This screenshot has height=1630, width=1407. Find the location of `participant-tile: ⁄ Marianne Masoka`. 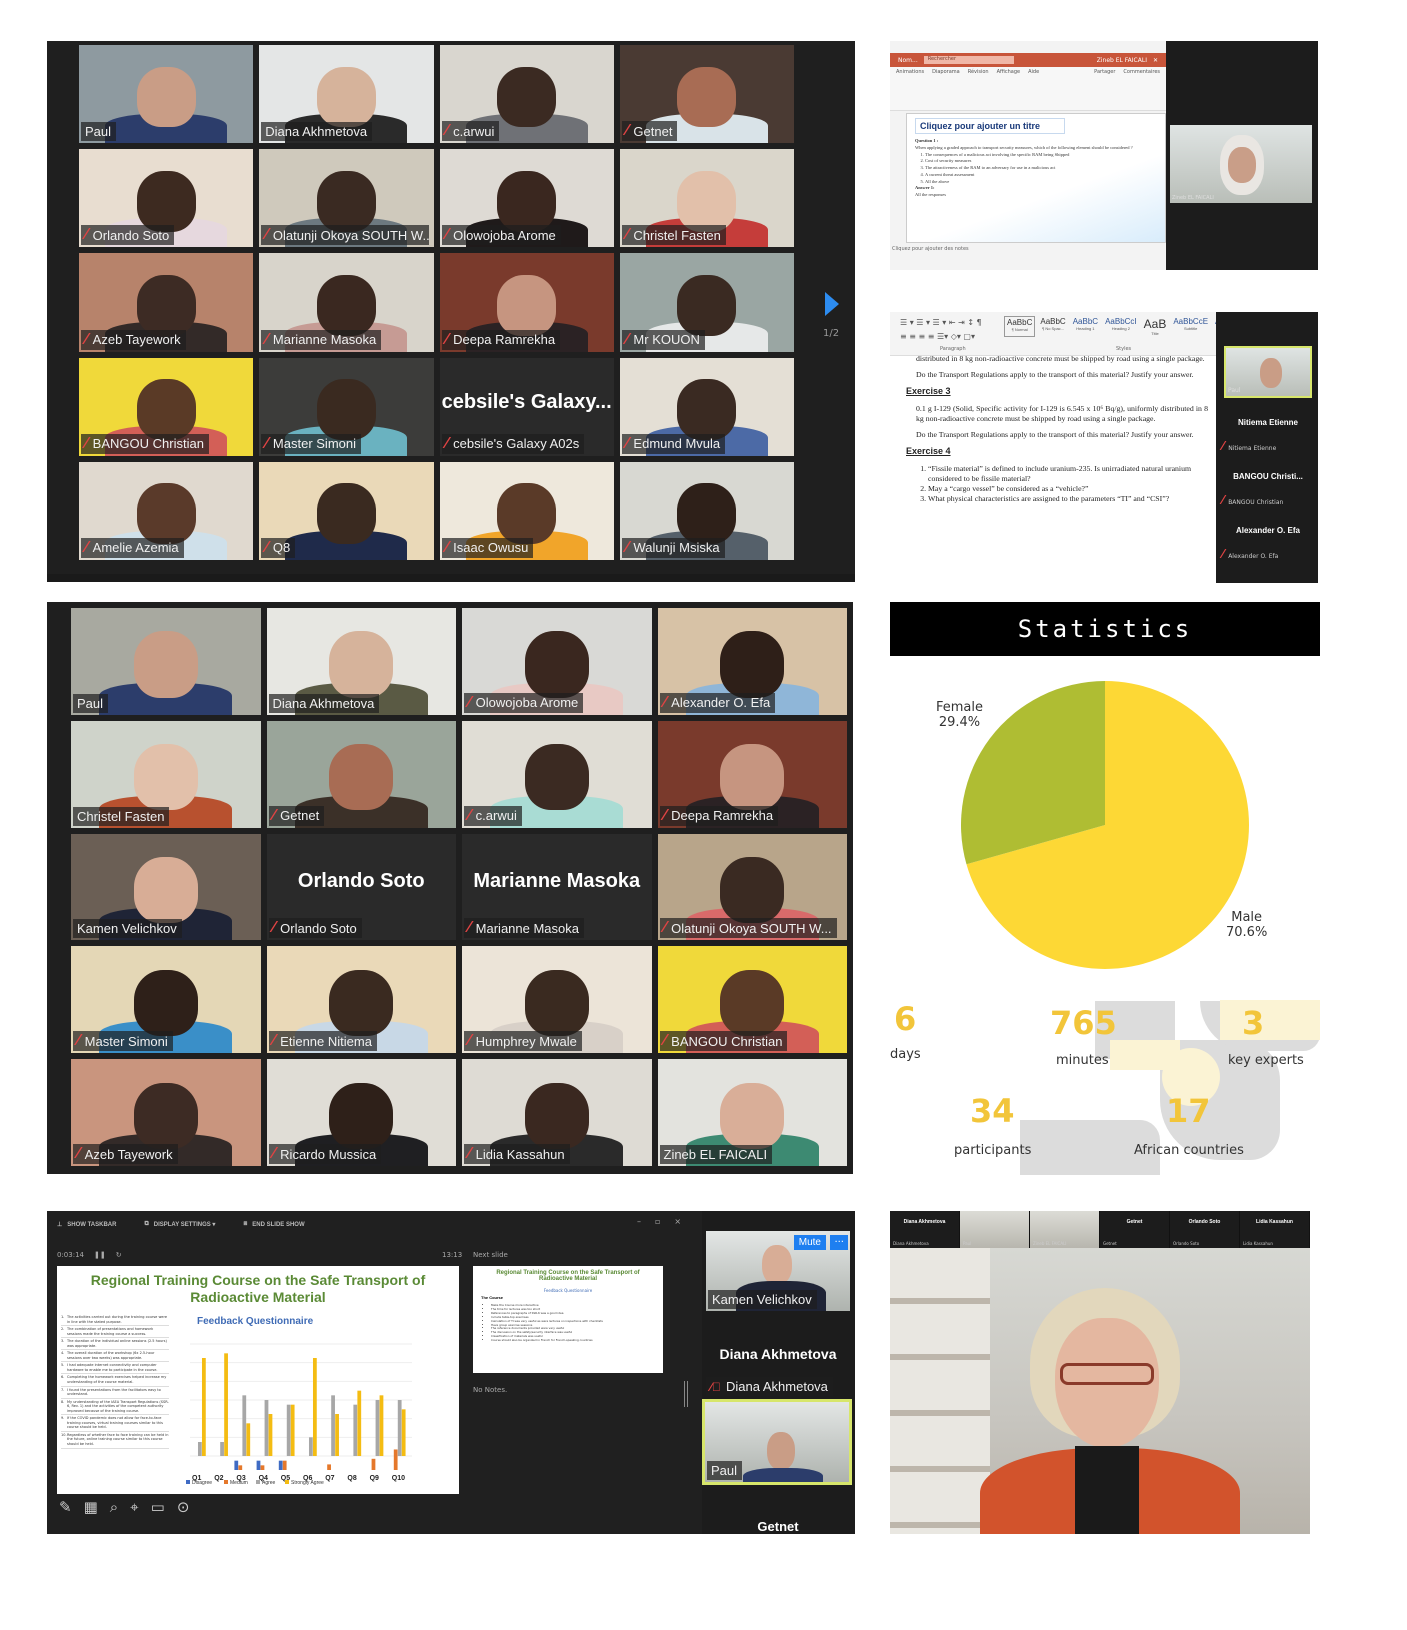

participant-tile: ⁄ Marianne Masoka is located at coordinates (346, 302).